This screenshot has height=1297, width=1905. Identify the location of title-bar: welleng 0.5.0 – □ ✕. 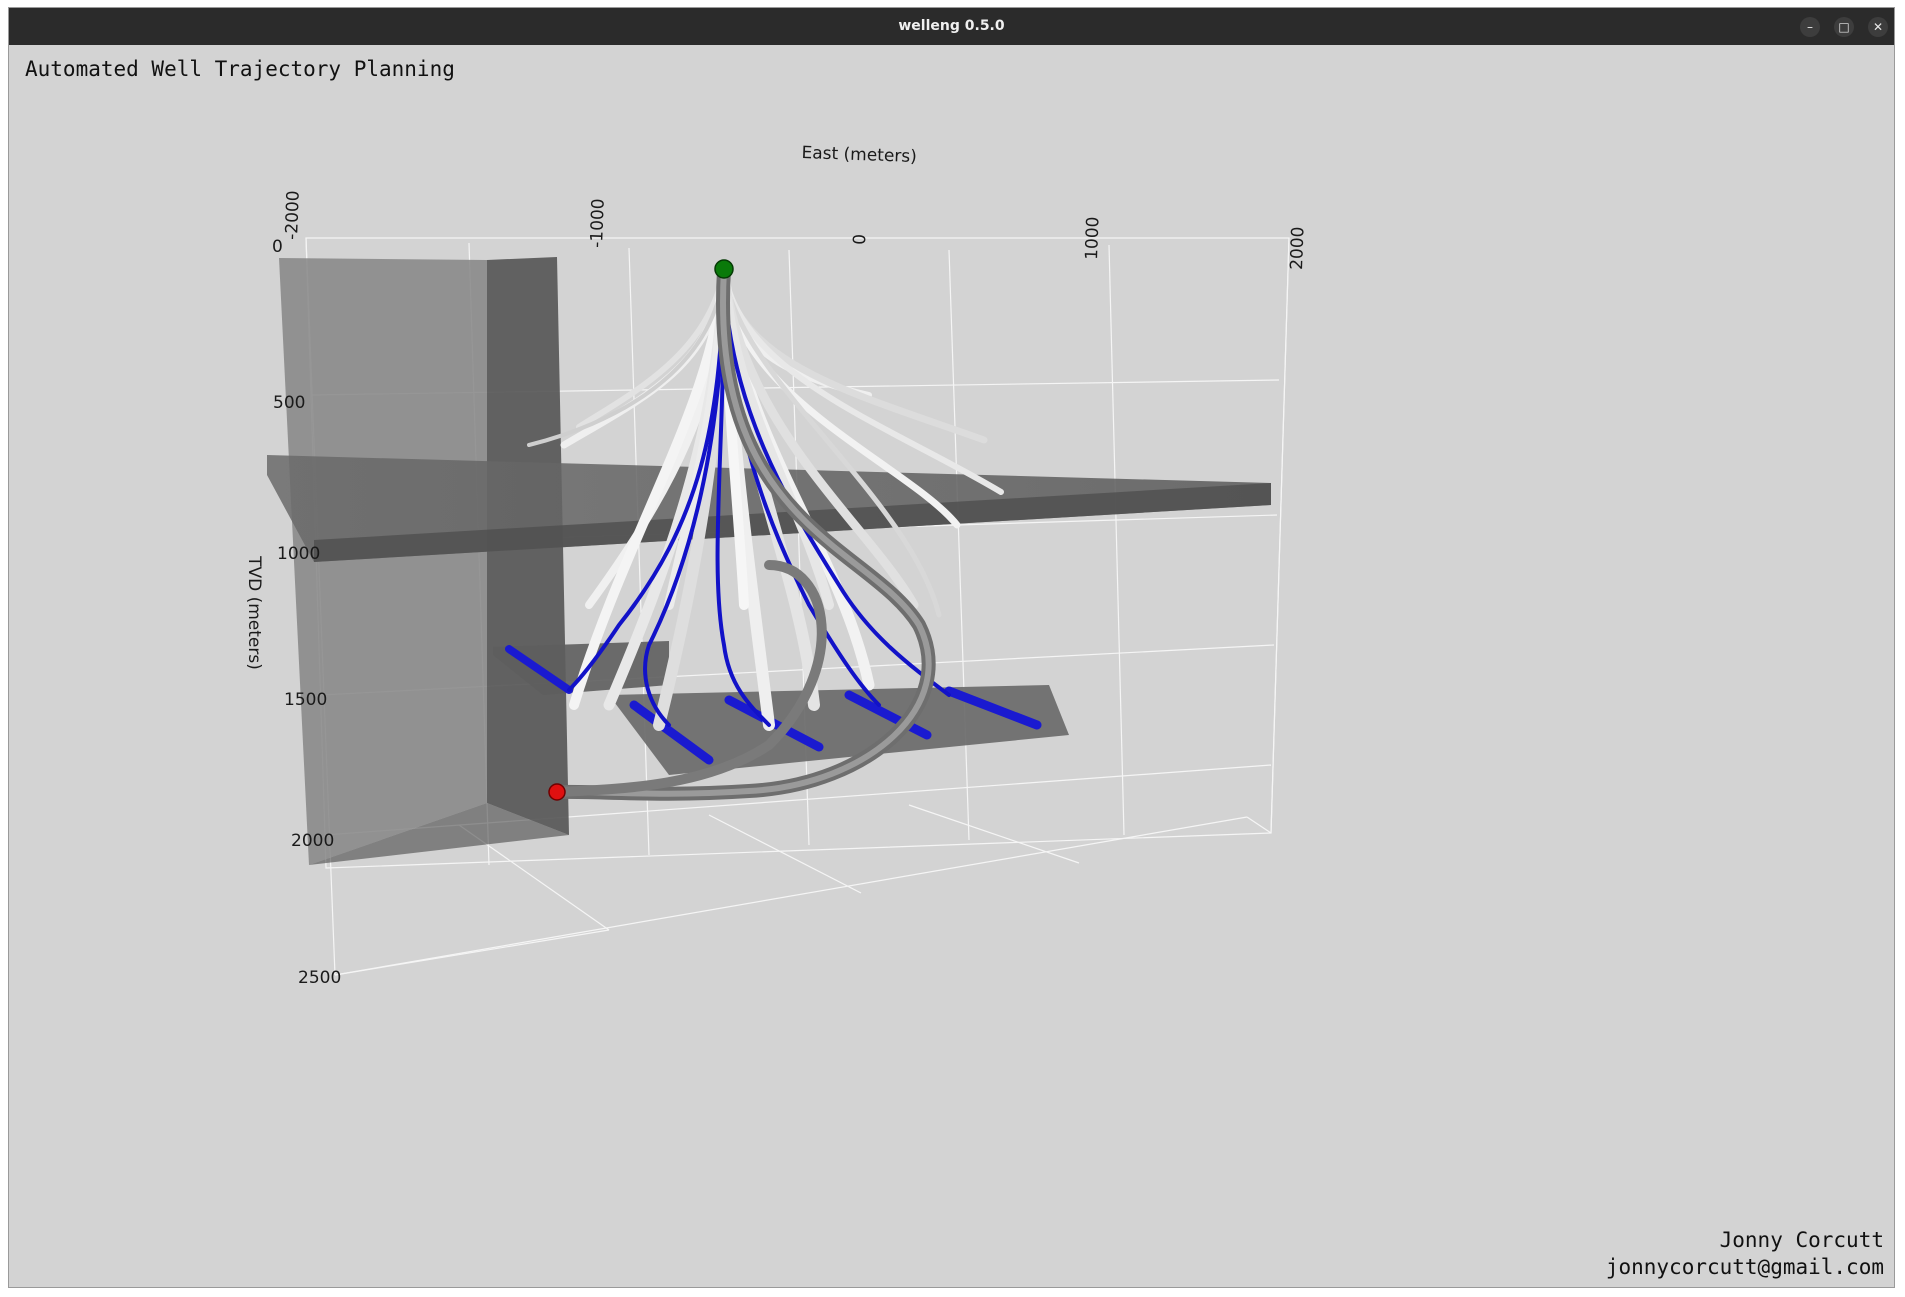
(951, 26).